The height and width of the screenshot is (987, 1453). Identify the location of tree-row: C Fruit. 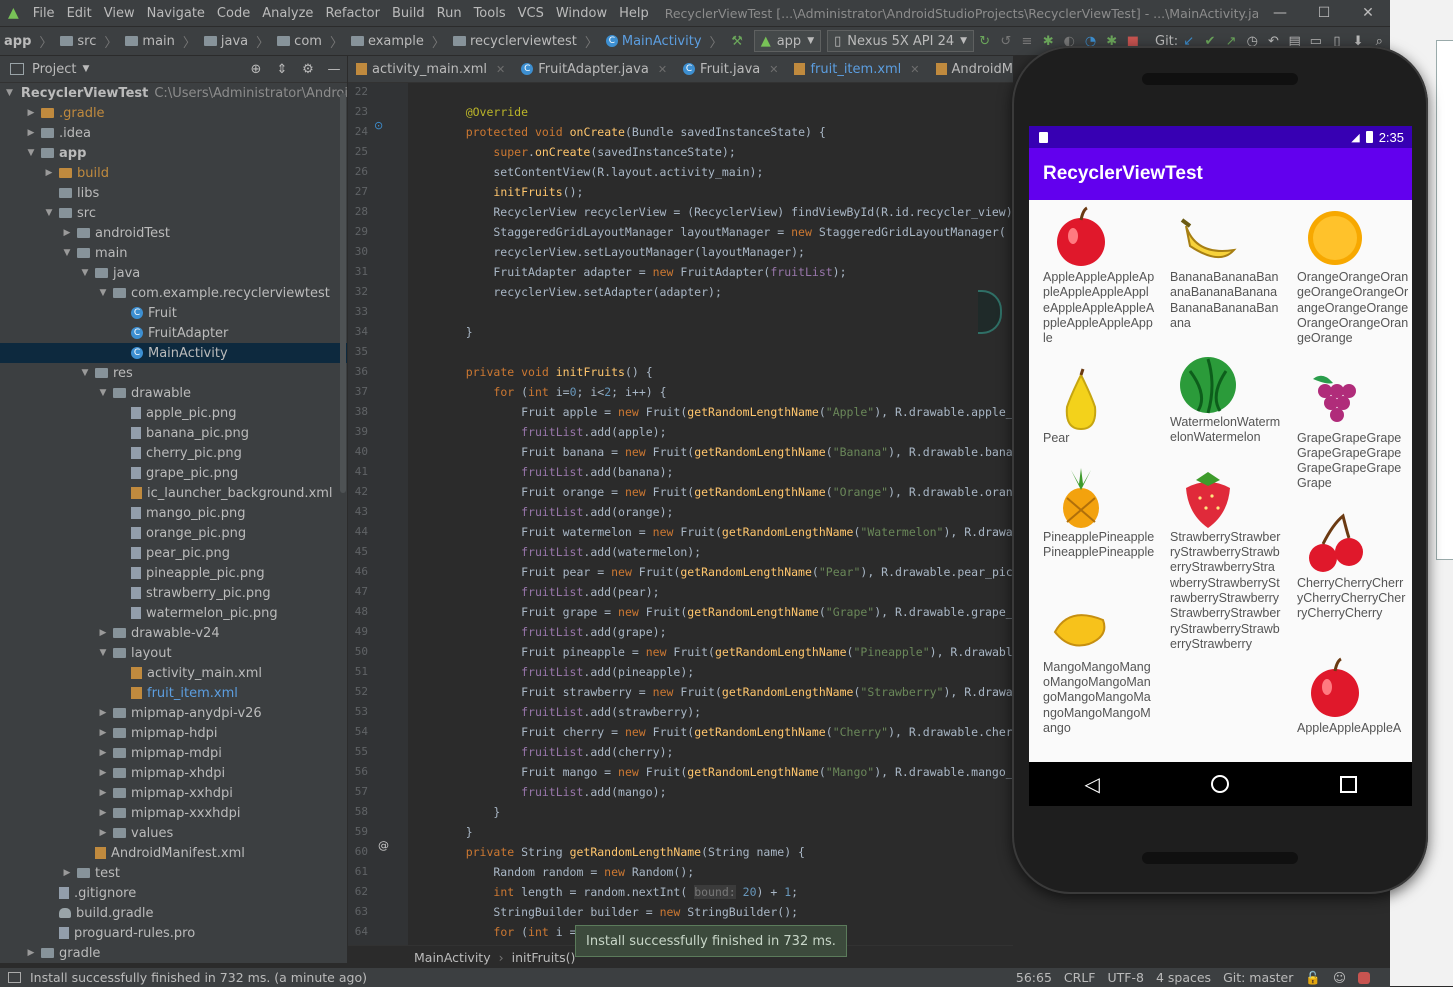
(173, 313).